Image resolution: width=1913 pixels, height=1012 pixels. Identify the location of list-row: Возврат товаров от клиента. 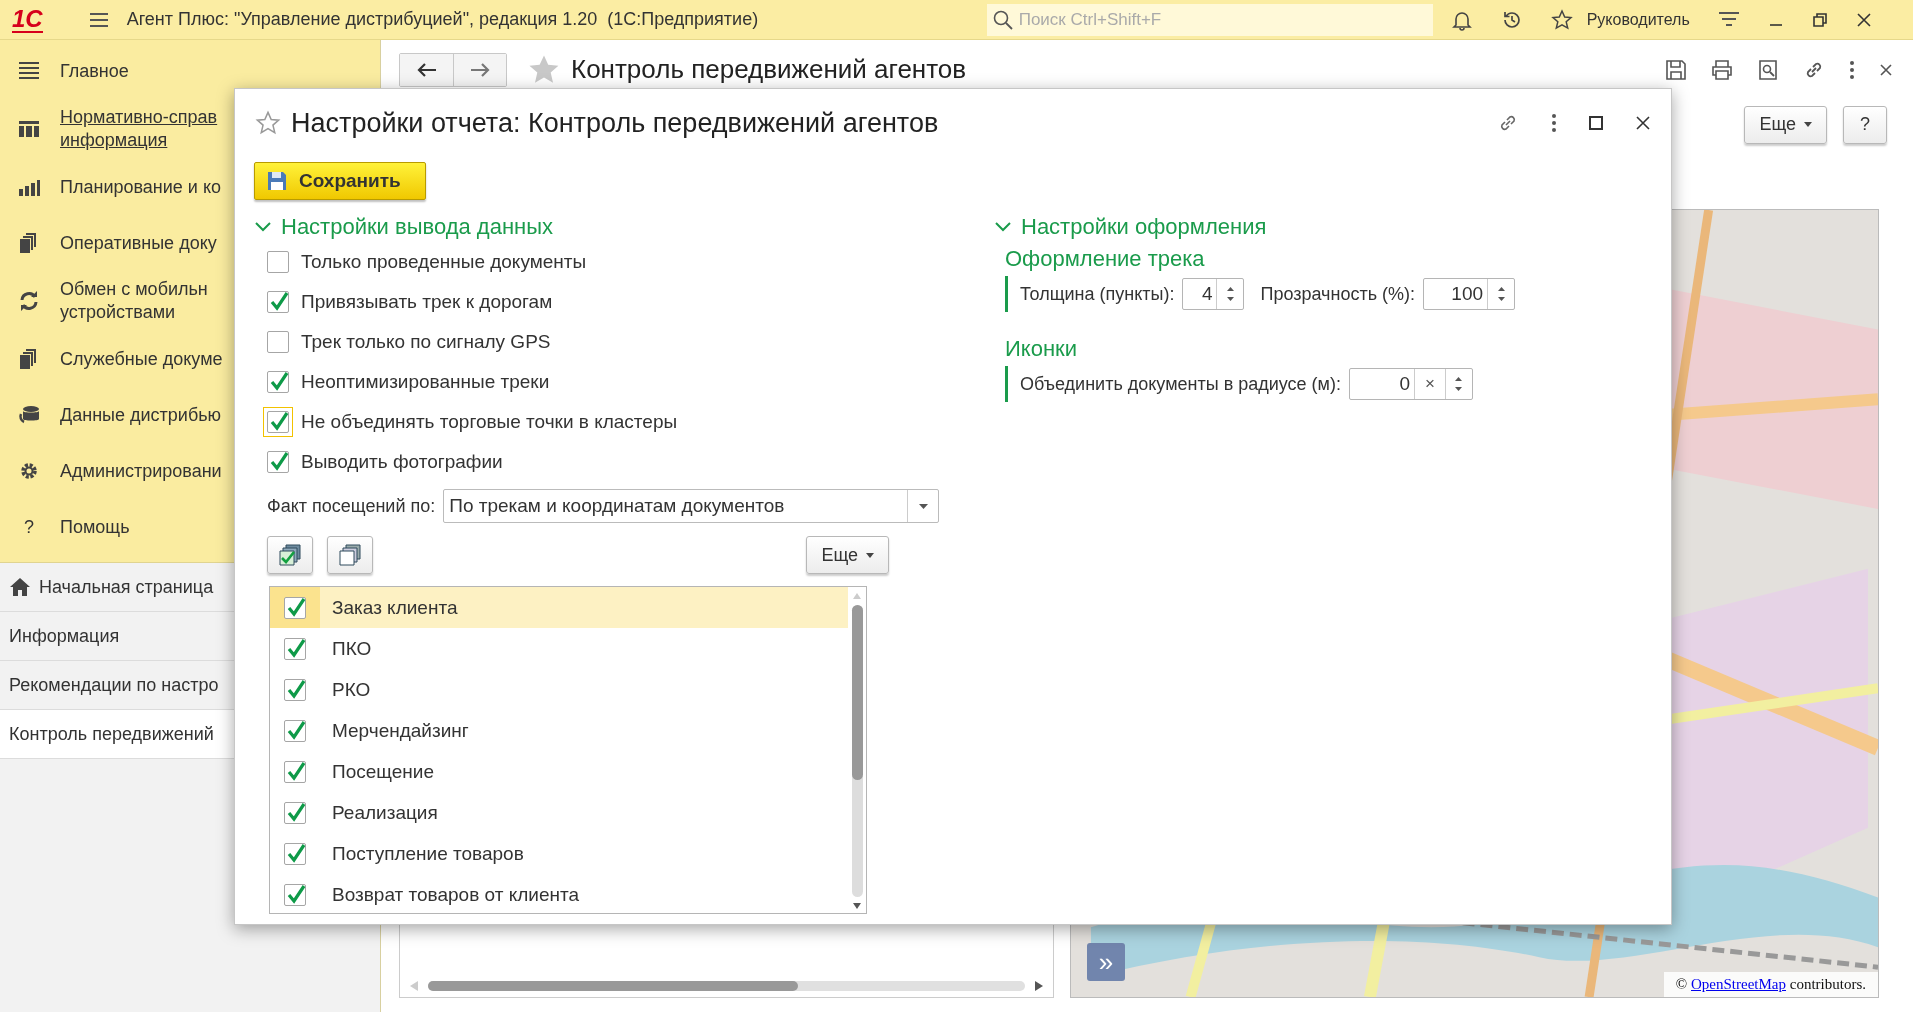
(559, 893).